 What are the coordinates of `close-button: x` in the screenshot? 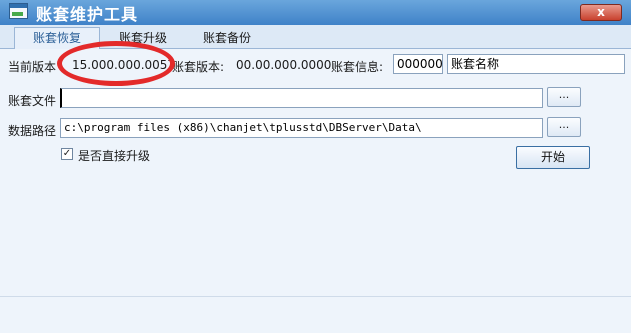 It's located at (601, 12).